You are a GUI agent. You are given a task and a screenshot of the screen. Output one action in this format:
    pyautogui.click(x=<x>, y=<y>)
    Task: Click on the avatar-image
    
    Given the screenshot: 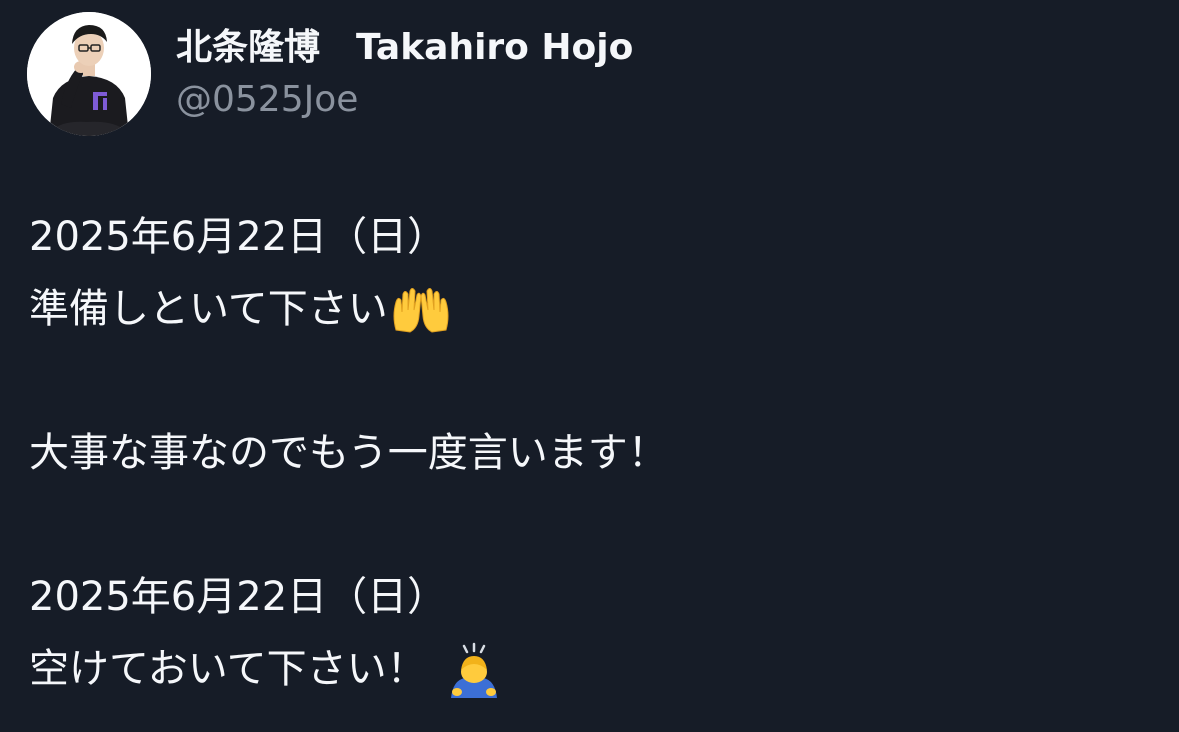 What is the action you would take?
    pyautogui.click(x=89, y=74)
    